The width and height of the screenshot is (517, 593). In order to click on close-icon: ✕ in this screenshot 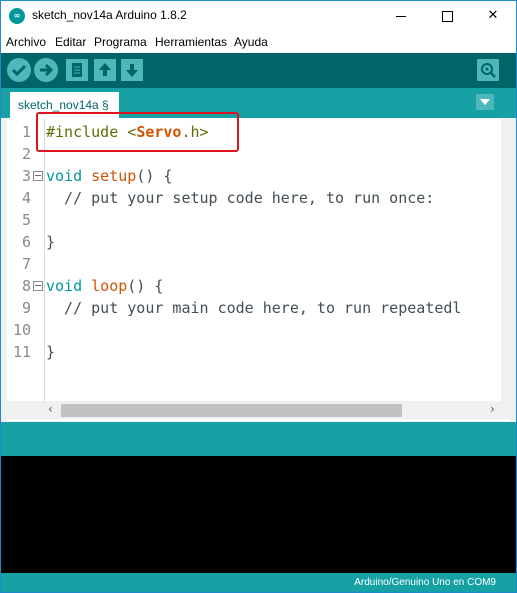, I will do `click(493, 15)`.